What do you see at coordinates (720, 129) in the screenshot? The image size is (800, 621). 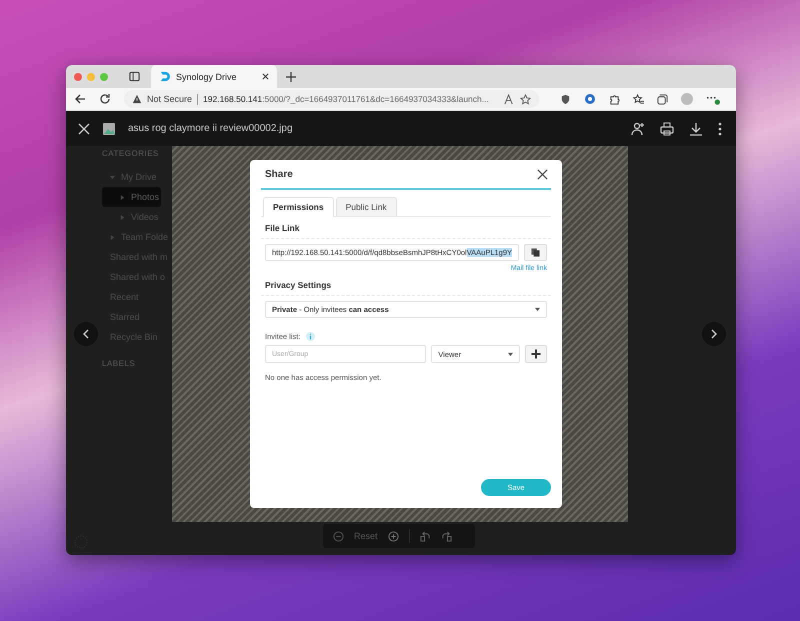 I see `more-icon` at bounding box center [720, 129].